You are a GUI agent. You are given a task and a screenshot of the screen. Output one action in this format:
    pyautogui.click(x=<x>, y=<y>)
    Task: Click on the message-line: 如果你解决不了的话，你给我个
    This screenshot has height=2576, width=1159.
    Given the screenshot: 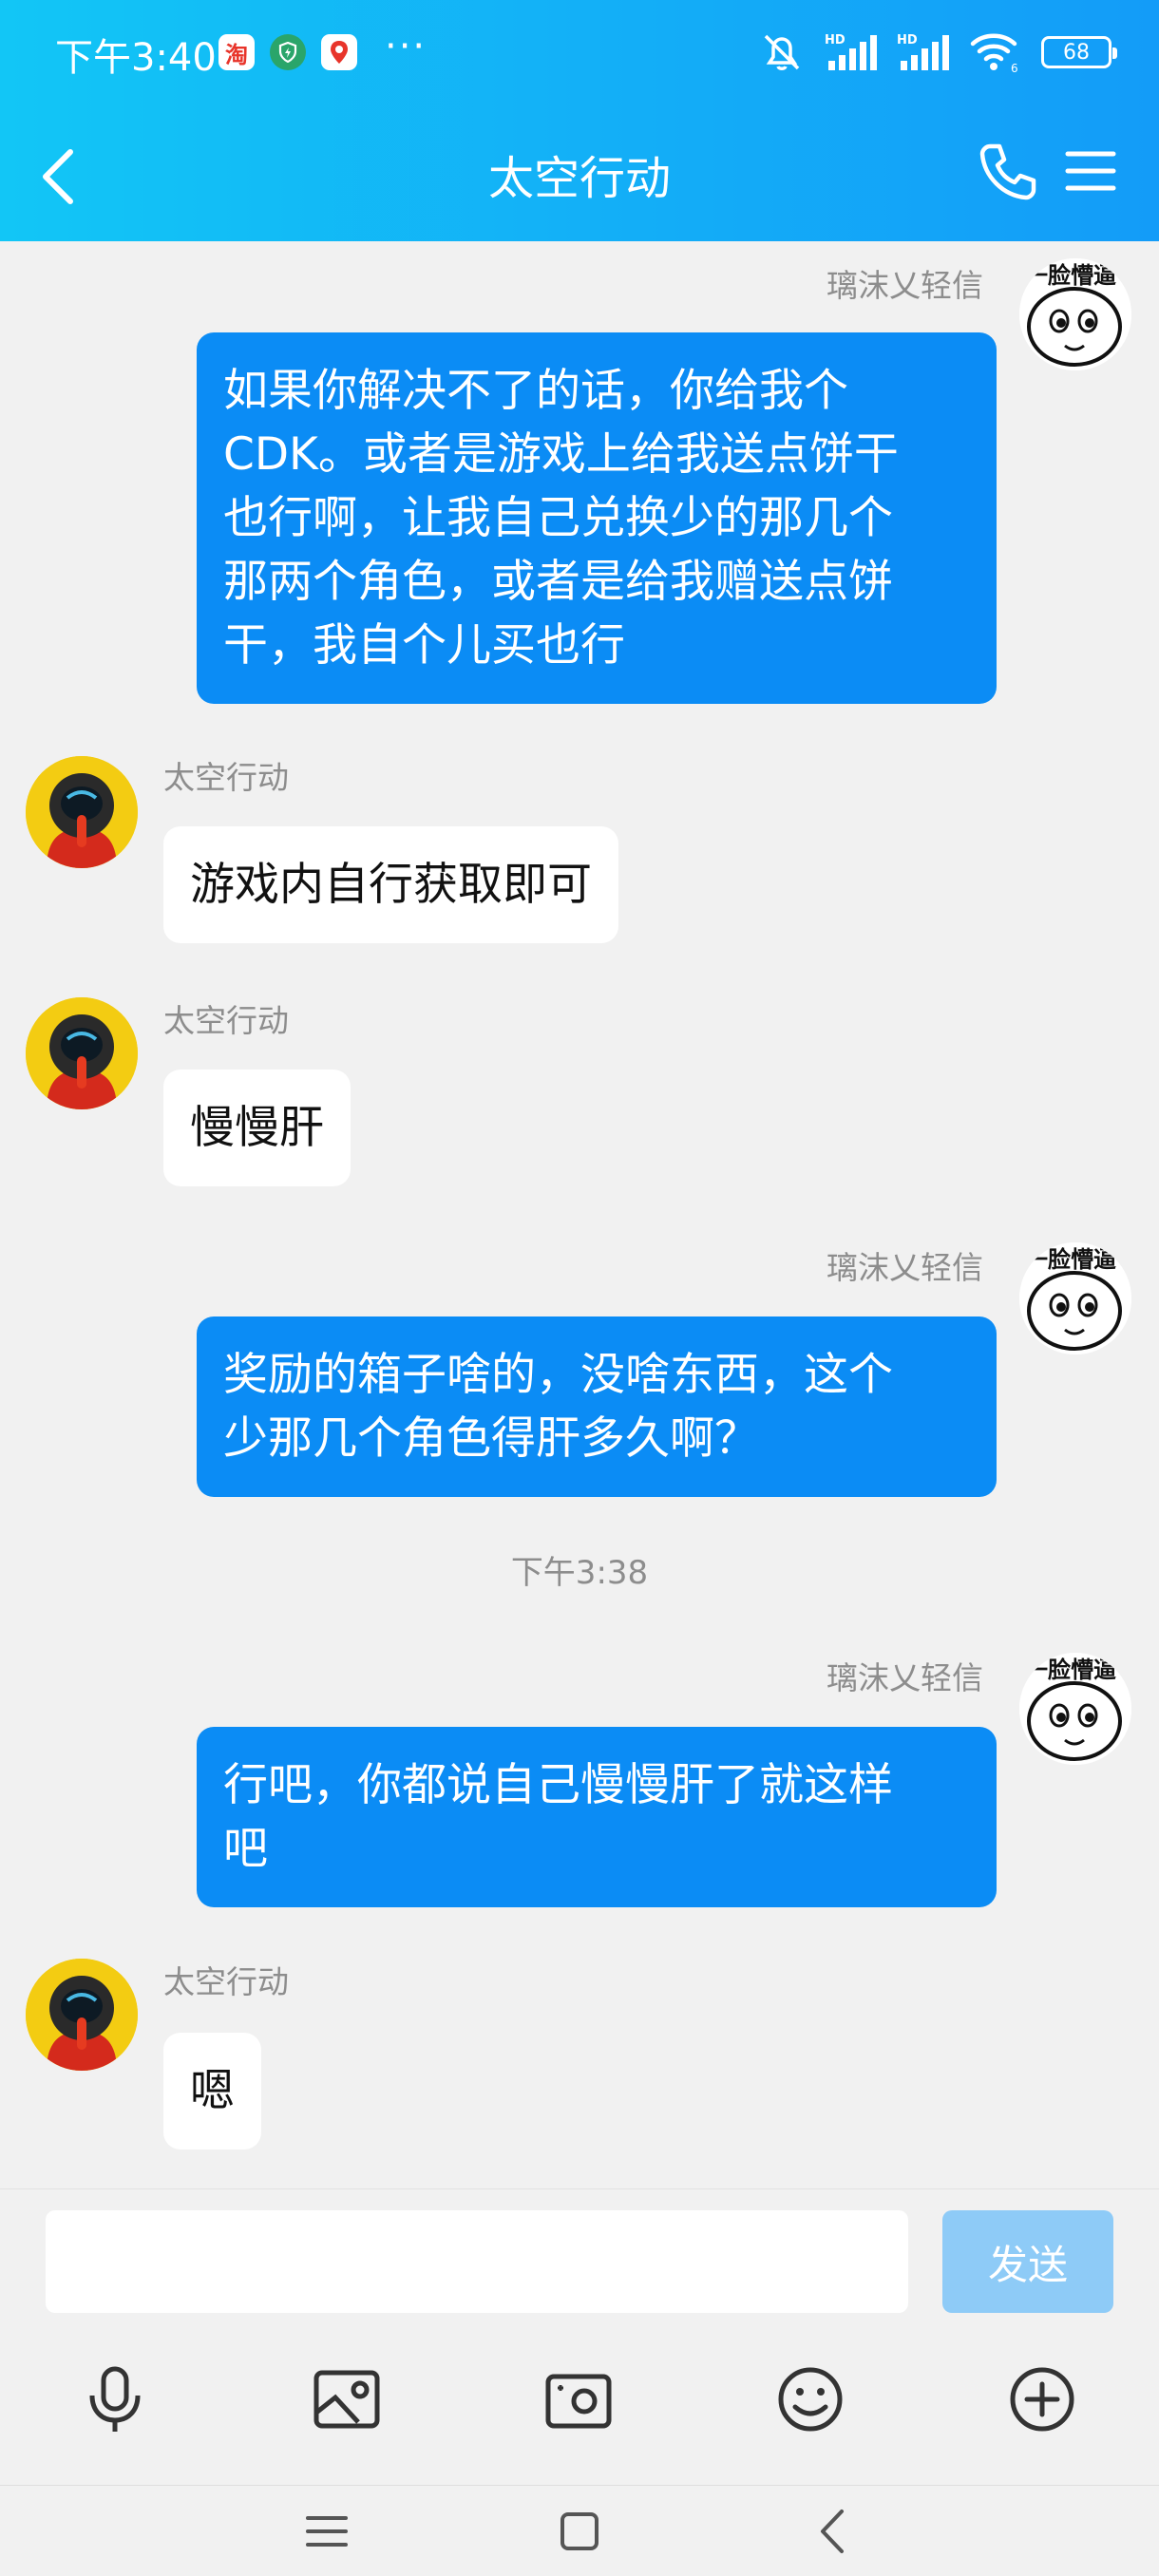 What is the action you would take?
    pyautogui.click(x=535, y=391)
    